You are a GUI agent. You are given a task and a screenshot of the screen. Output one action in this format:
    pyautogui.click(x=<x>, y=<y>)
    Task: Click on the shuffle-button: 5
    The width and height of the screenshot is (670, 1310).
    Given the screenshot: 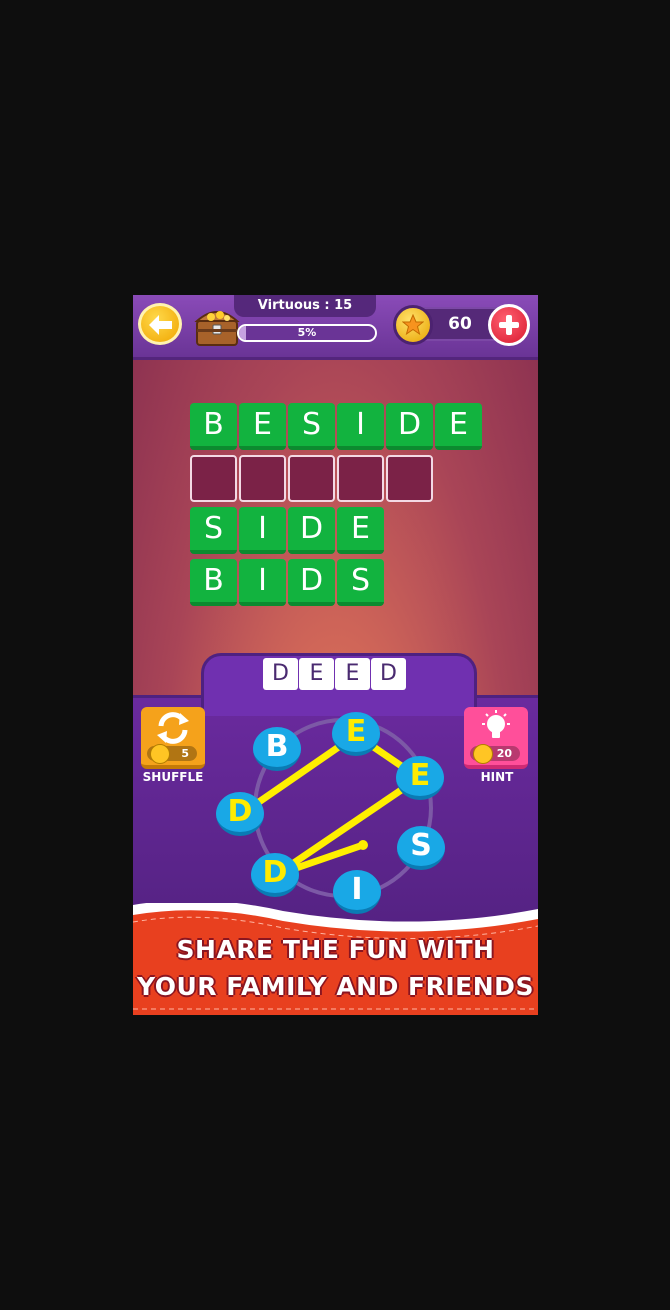 What is the action you would take?
    pyautogui.click(x=173, y=738)
    